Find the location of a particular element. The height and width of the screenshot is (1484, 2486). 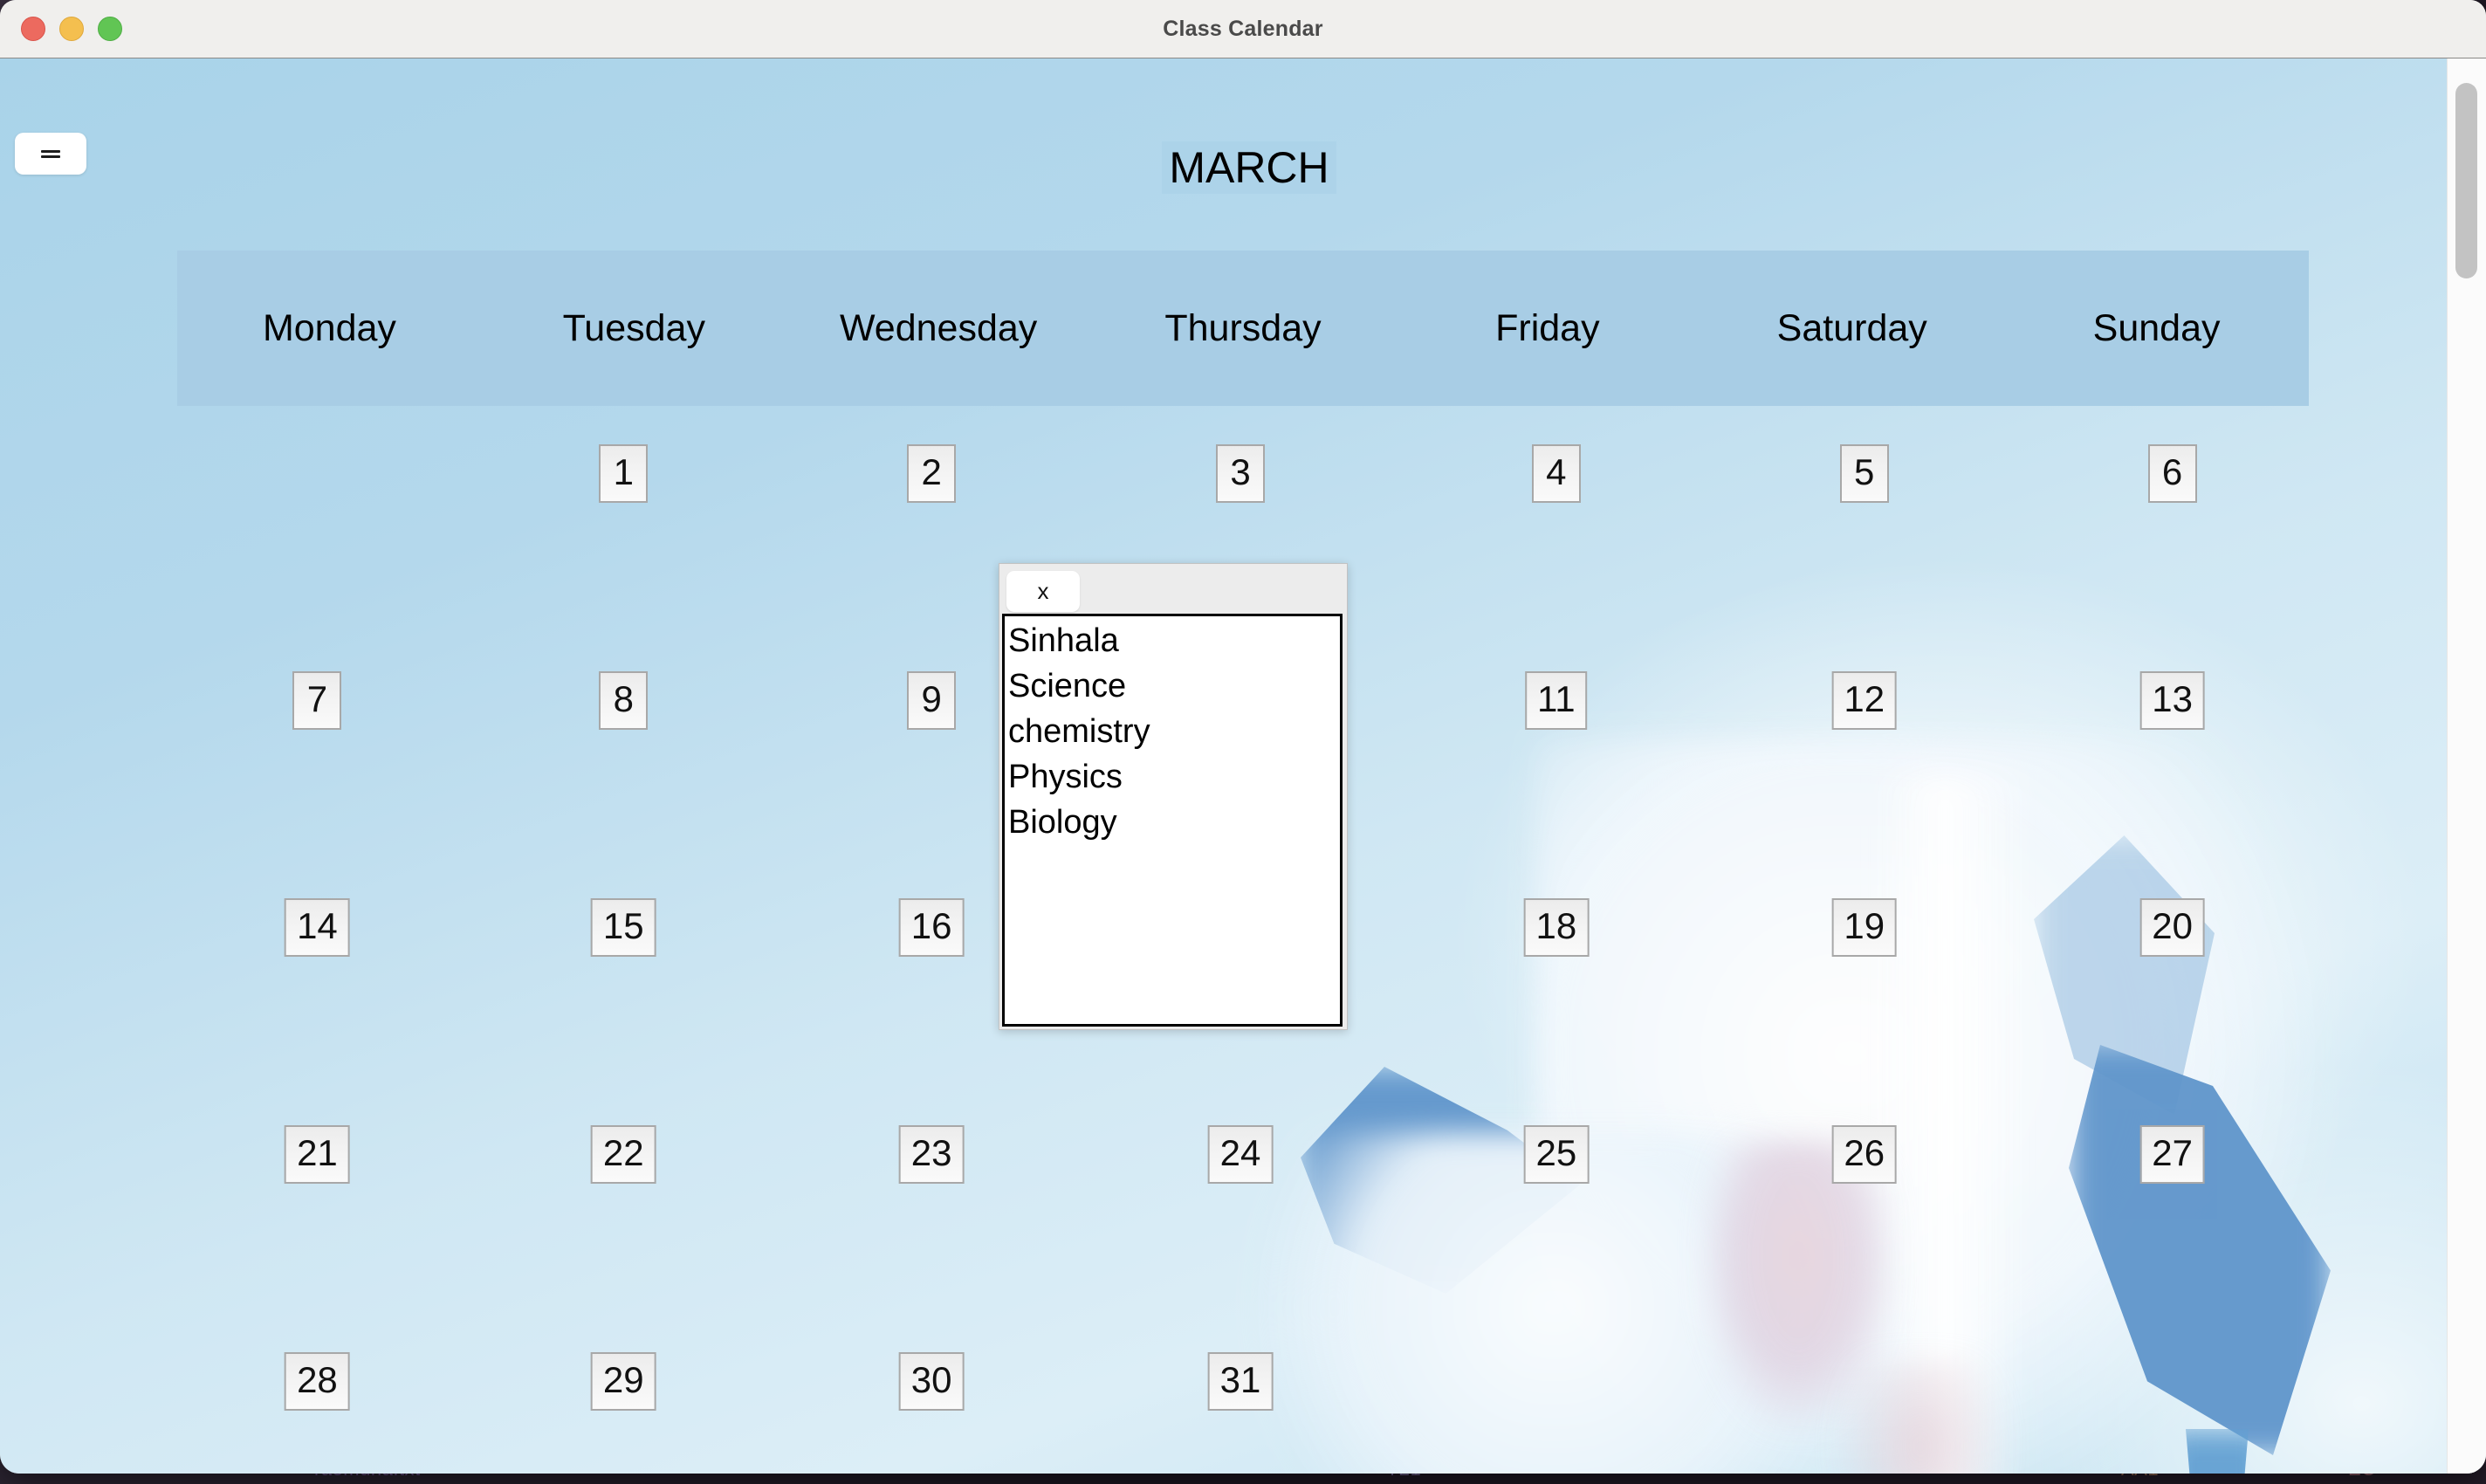

window-titlebar: Class Calendar is located at coordinates (1243, 30).